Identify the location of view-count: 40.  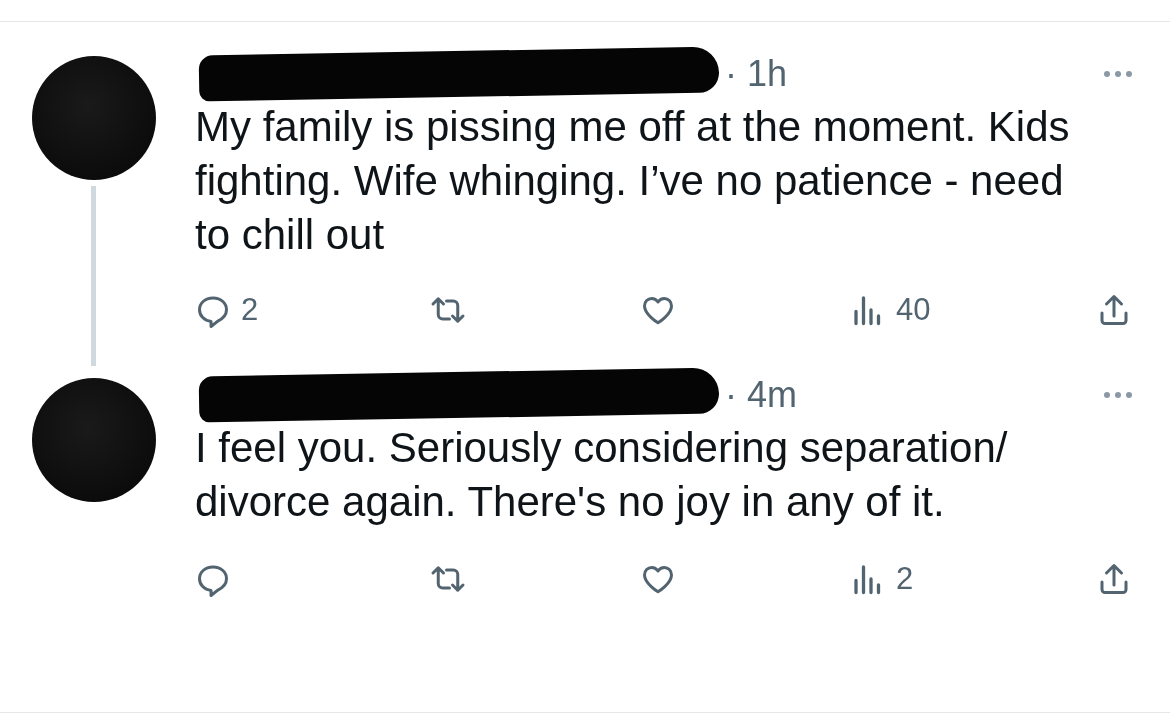
(913, 310).